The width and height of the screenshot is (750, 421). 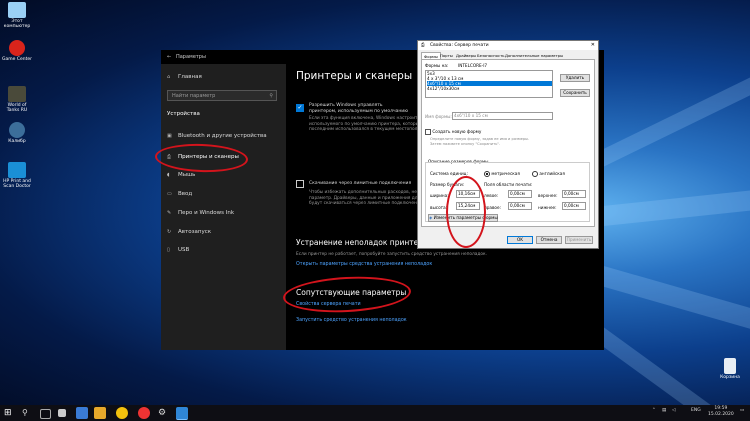 I want to click on desktop-icon-label: HP Print and Scan Doctor, so click(x=17, y=184).